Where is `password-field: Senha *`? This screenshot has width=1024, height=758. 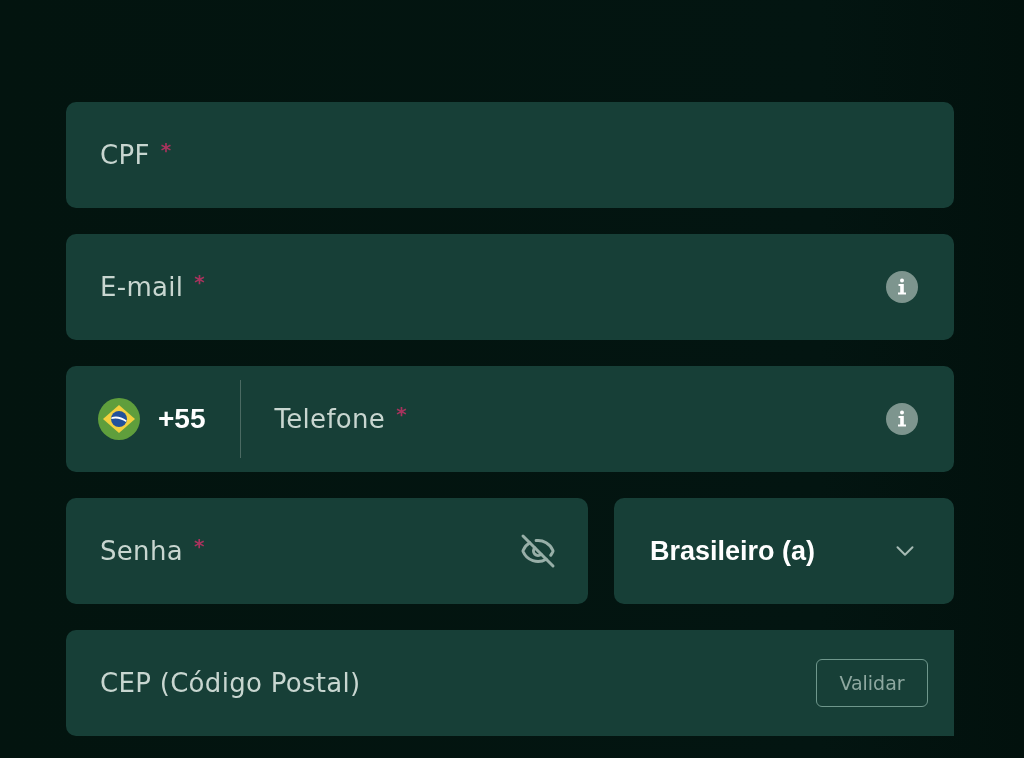
password-field: Senha * is located at coordinates (327, 551).